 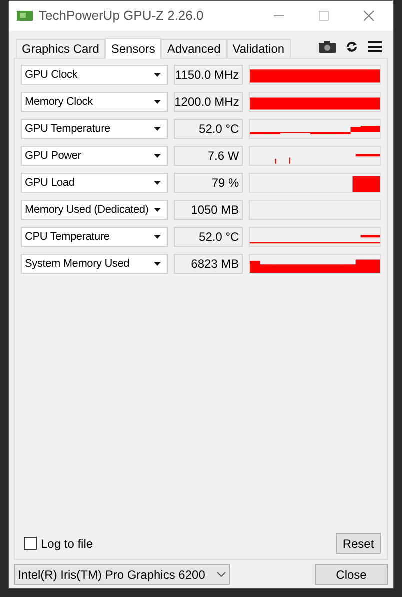 I want to click on reset-button: Reset, so click(x=358, y=543).